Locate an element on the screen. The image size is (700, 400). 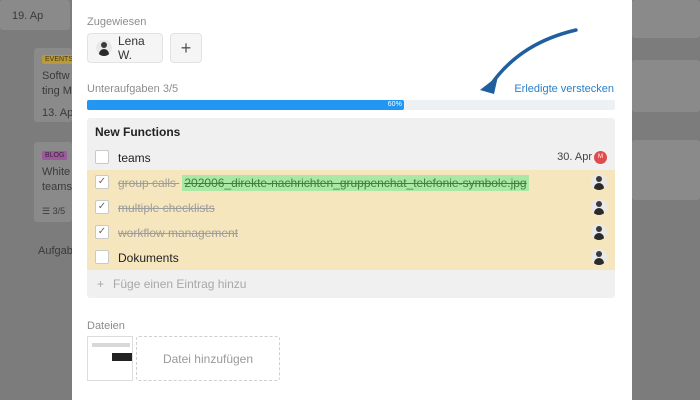
add-assignee-button: + is located at coordinates (186, 48).